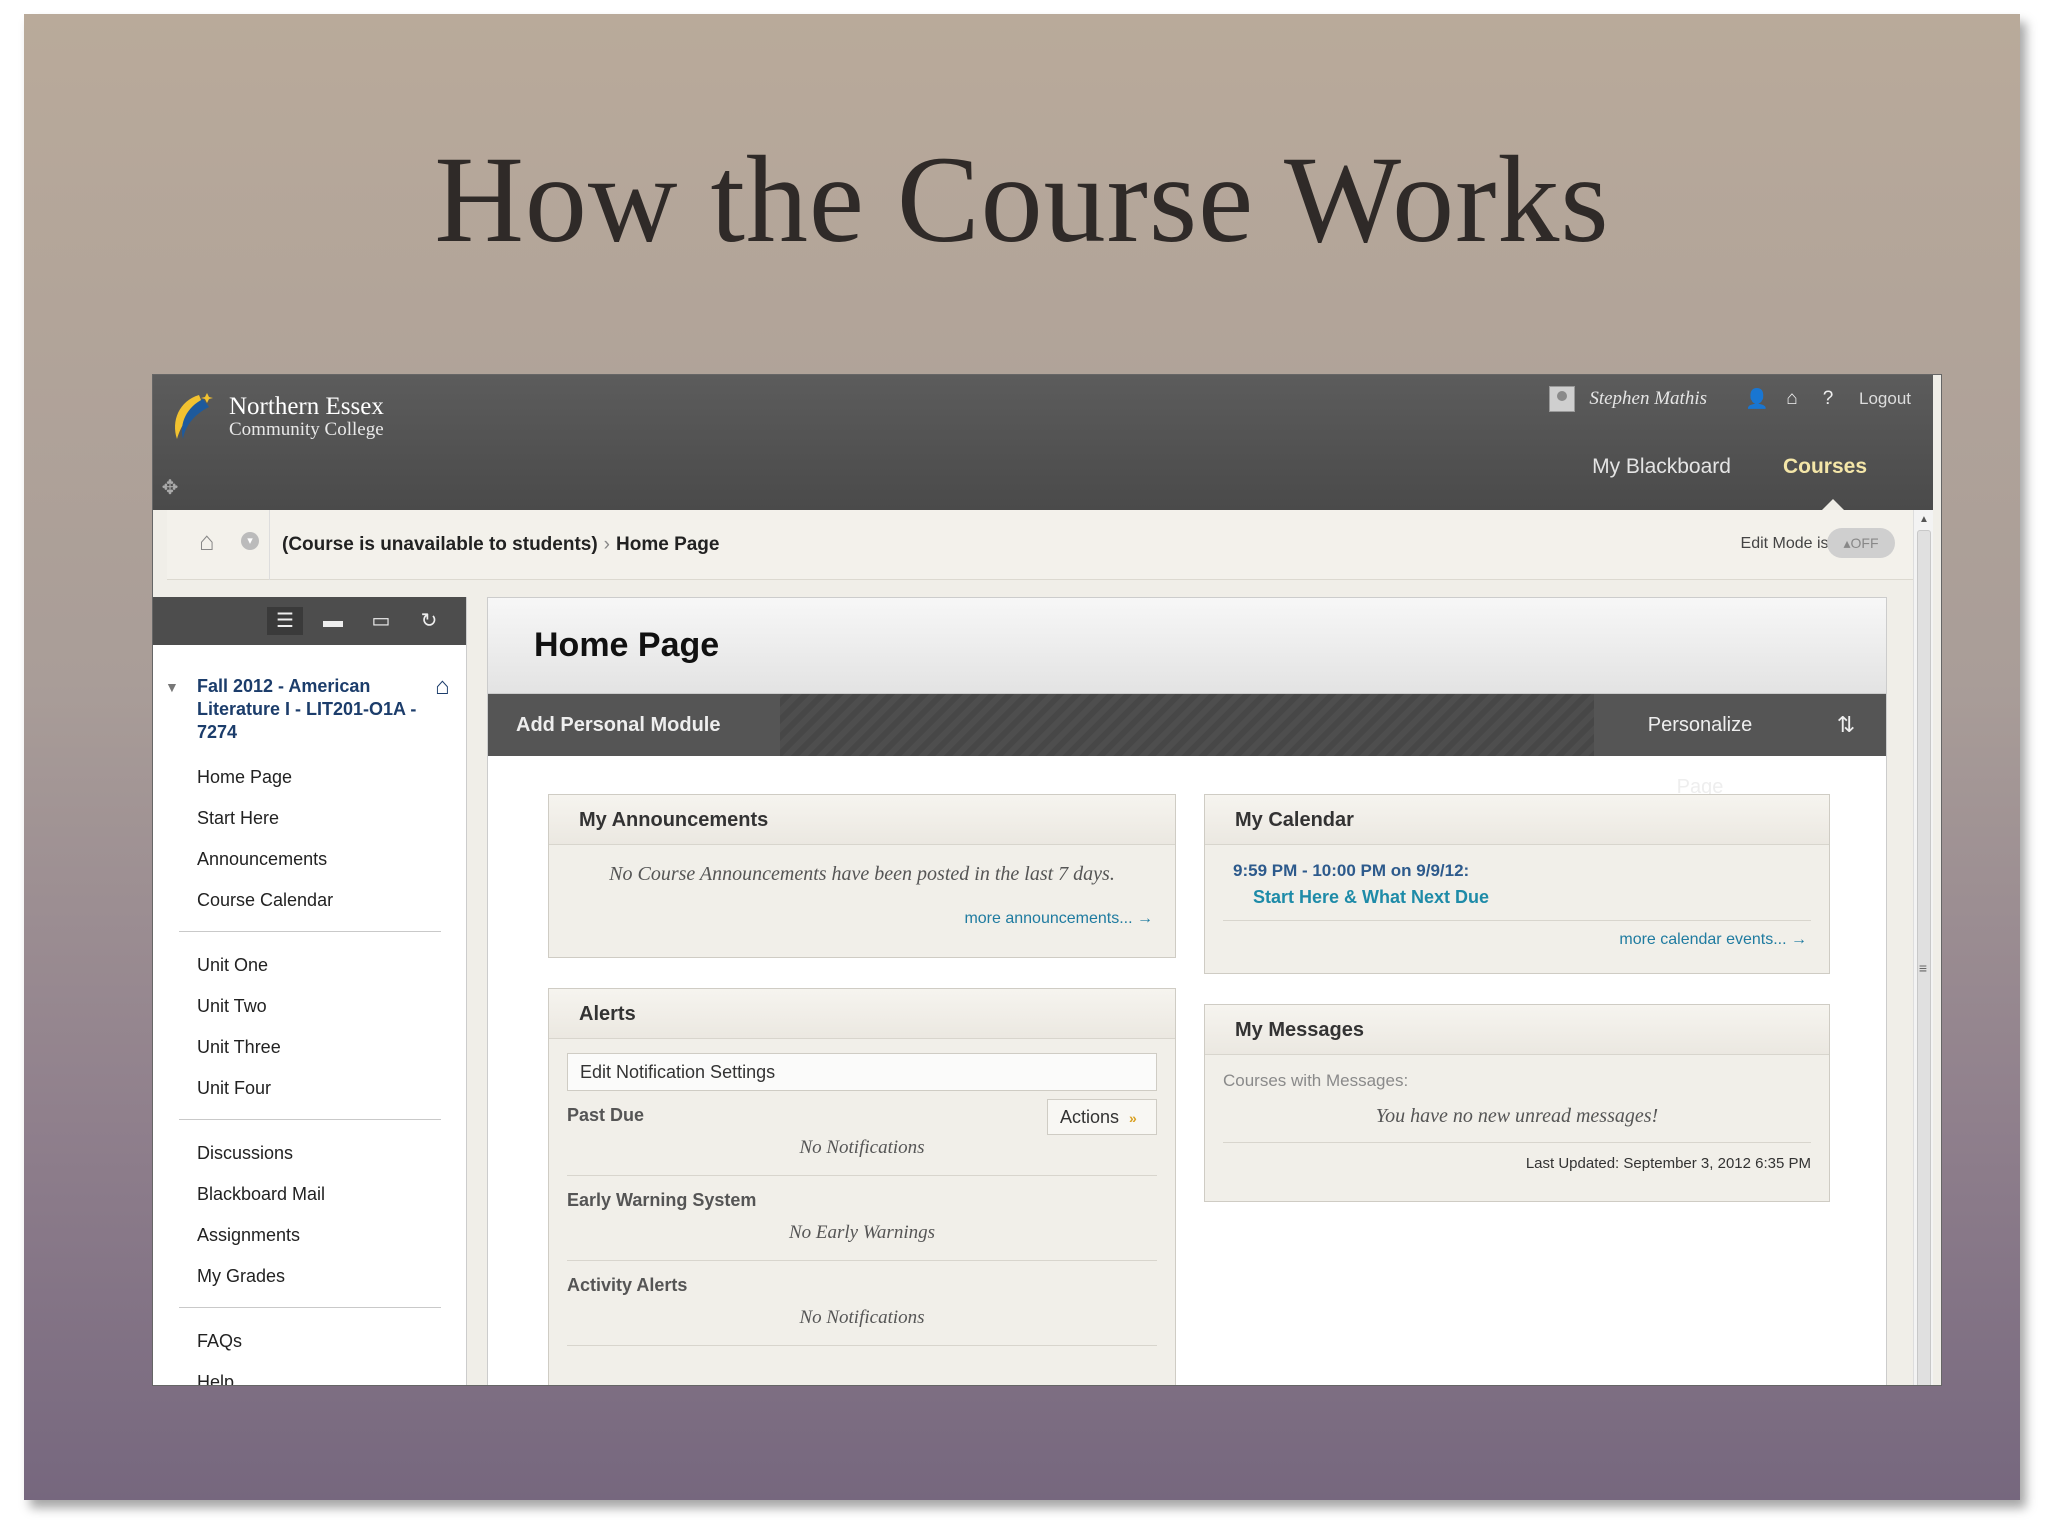 This screenshot has width=2048, height=1536. What do you see at coordinates (250, 541) in the screenshot?
I see `breadcrumb-menu-icon: ▾` at bounding box center [250, 541].